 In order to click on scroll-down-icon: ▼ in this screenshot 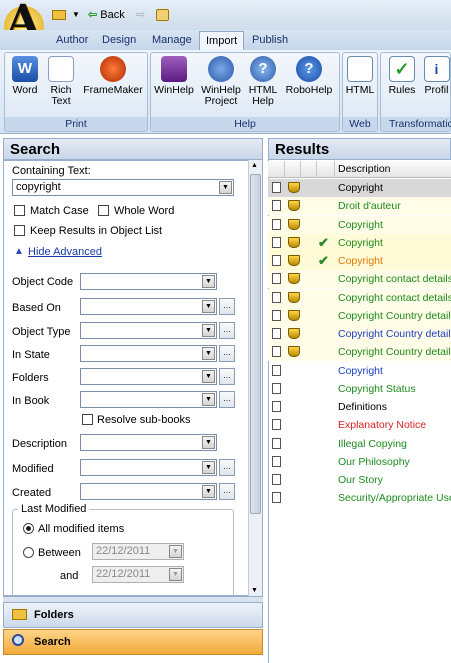, I will do `click(254, 590)`.